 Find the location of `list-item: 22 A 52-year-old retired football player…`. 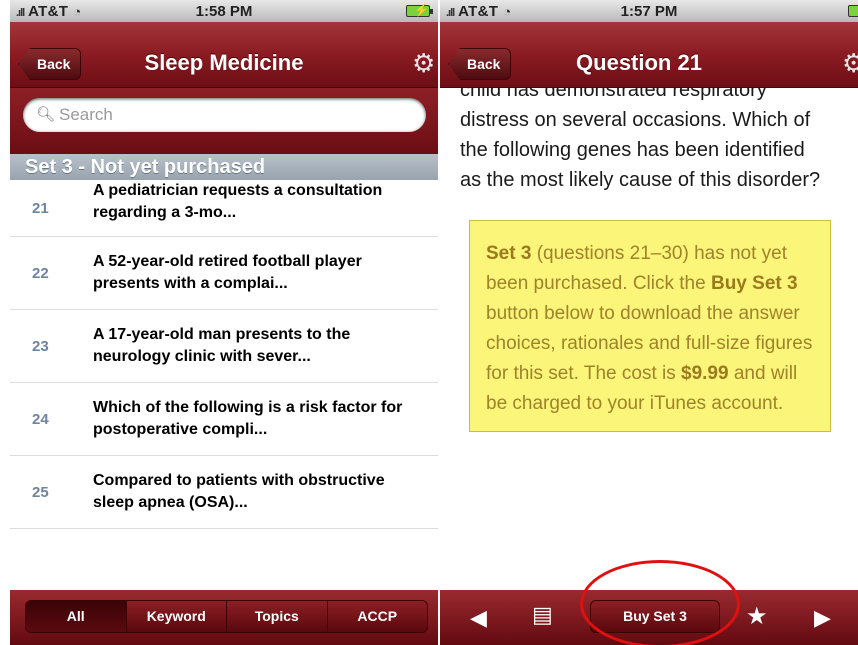

list-item: 22 A 52-year-old retired football player… is located at coordinates (224, 273).